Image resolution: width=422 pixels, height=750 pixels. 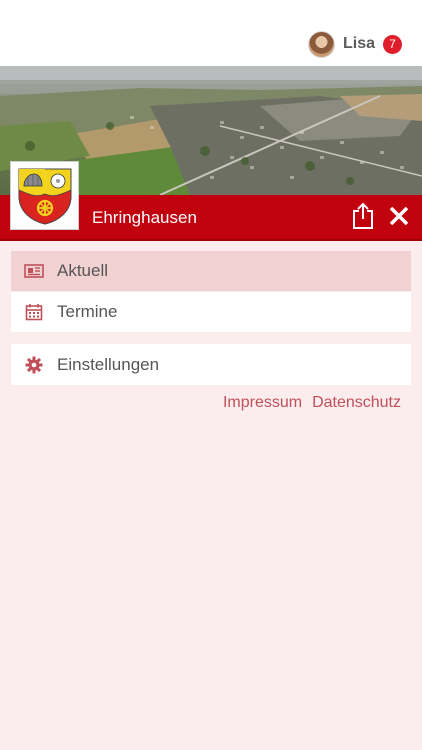 I want to click on newspaper-icon, so click(x=34, y=271).